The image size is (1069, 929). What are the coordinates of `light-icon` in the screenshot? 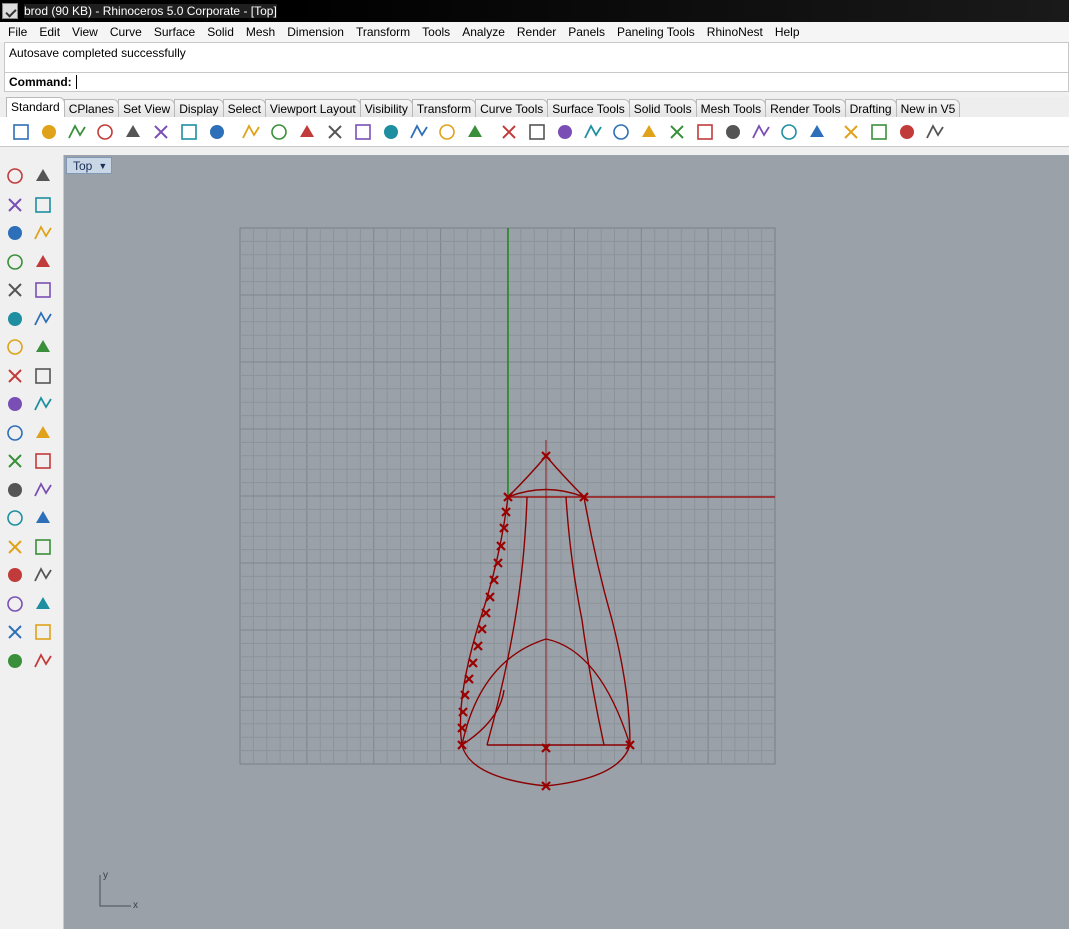 It's located at (621, 132).